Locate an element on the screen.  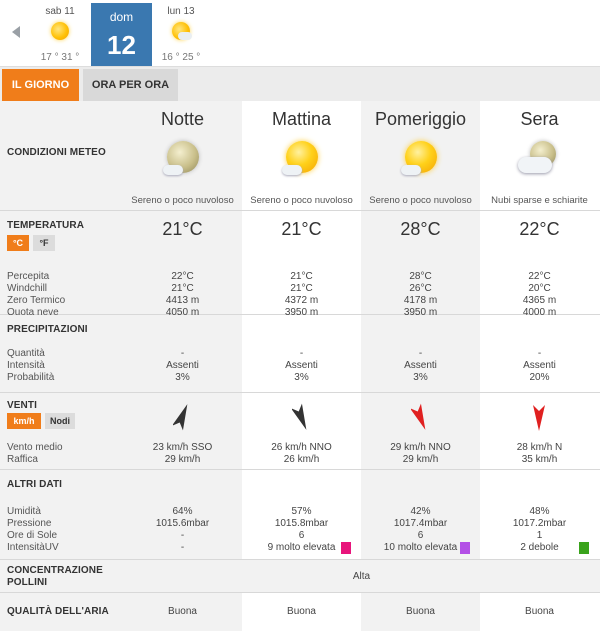
wind-mattina: 26 km/h NNO 26 km/h is located at coordinates (301, 431).